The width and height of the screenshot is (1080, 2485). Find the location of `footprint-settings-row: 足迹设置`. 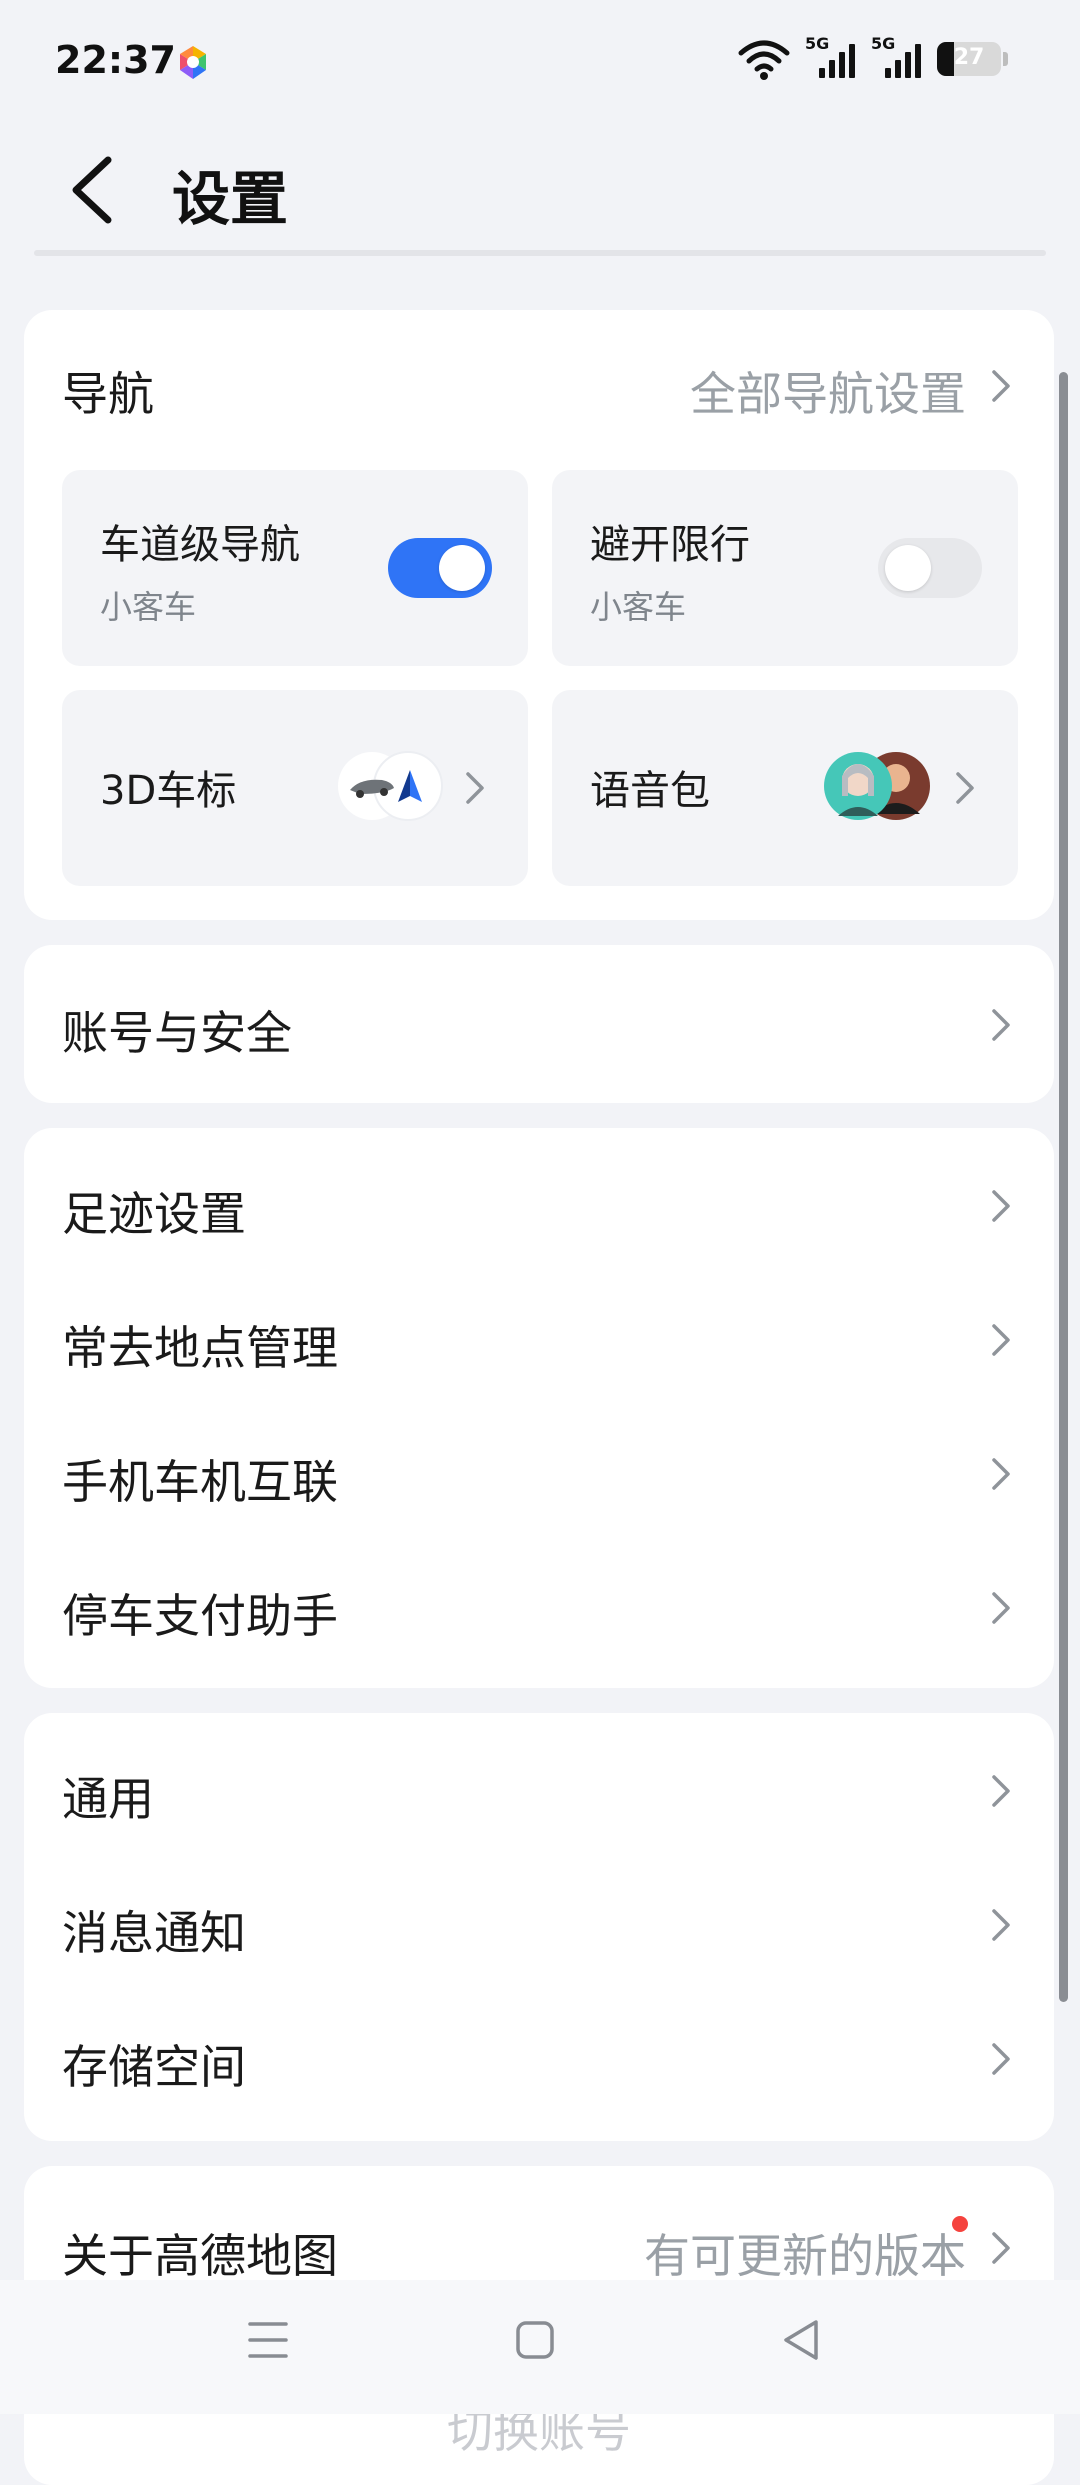

footprint-settings-row: 足迹设置 is located at coordinates (539, 1206).